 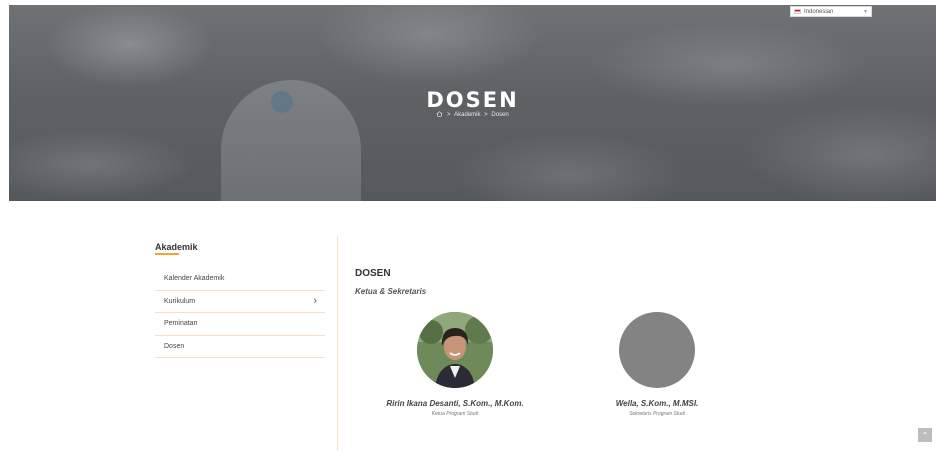 What do you see at coordinates (657, 403) in the screenshot?
I see `lecturer-name: Wella, S.Kom., M.MSI.` at bounding box center [657, 403].